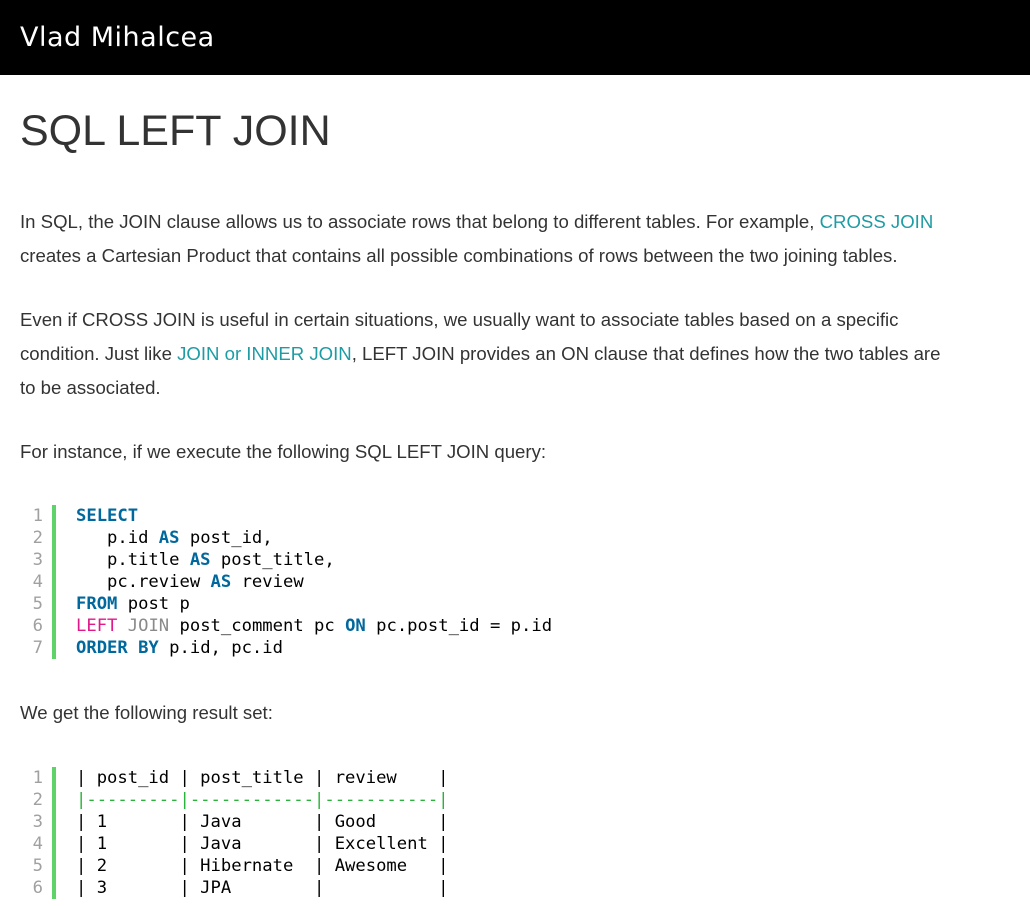  What do you see at coordinates (515, 516) in the screenshot?
I see `code-line: 1 SELECT` at bounding box center [515, 516].